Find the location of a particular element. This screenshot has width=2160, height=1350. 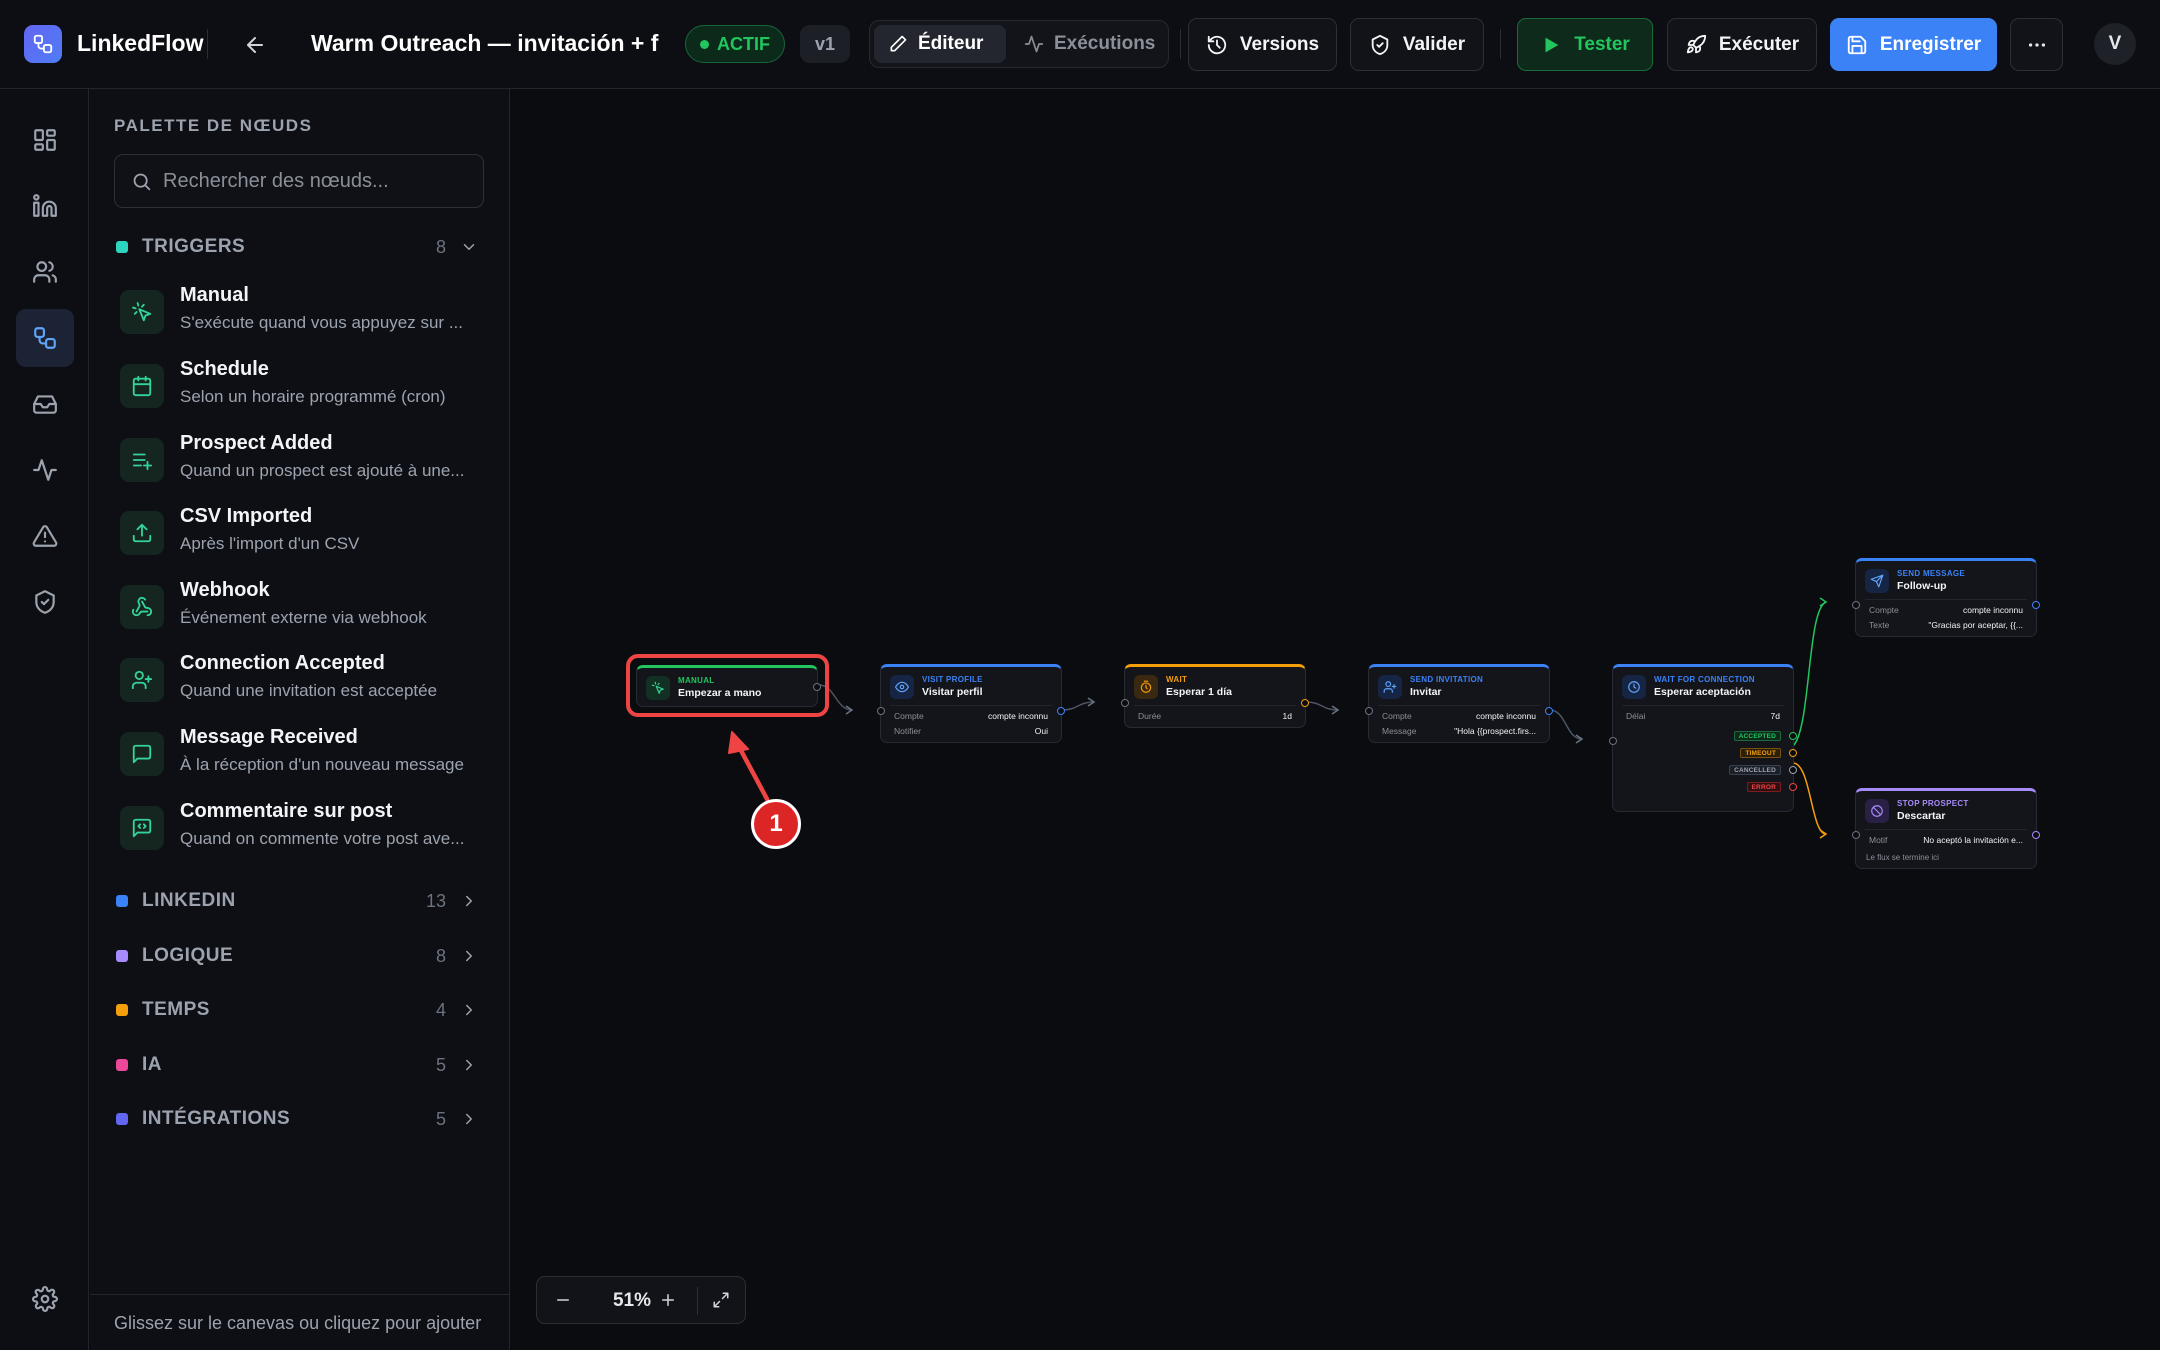

save-button: Enregistrer is located at coordinates (1913, 44).